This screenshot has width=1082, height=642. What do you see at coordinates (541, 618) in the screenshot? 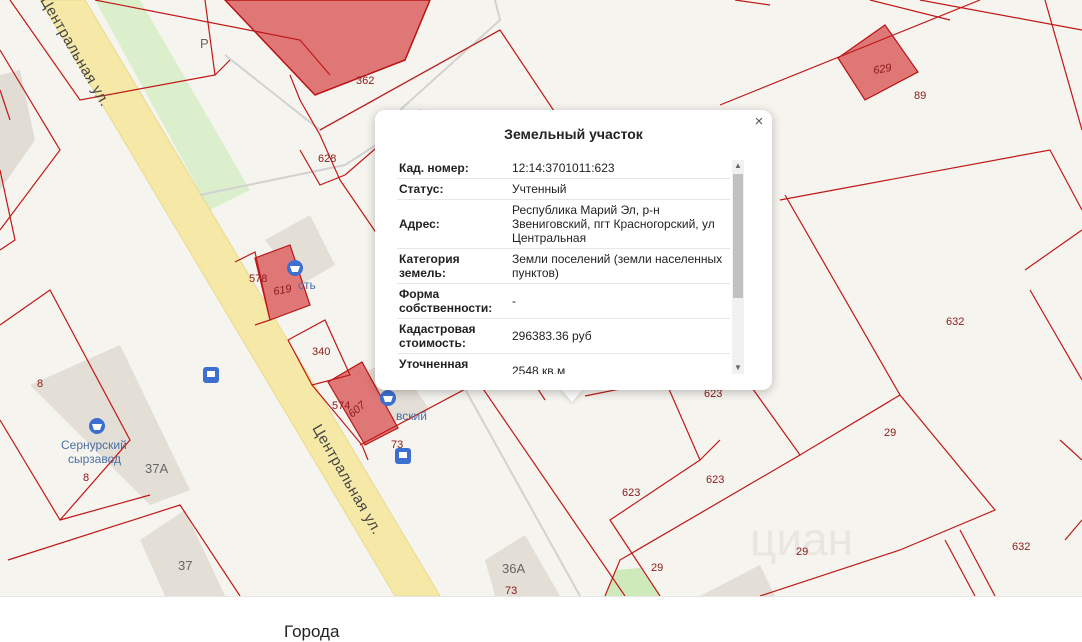
I see `page-section: Города` at bounding box center [541, 618].